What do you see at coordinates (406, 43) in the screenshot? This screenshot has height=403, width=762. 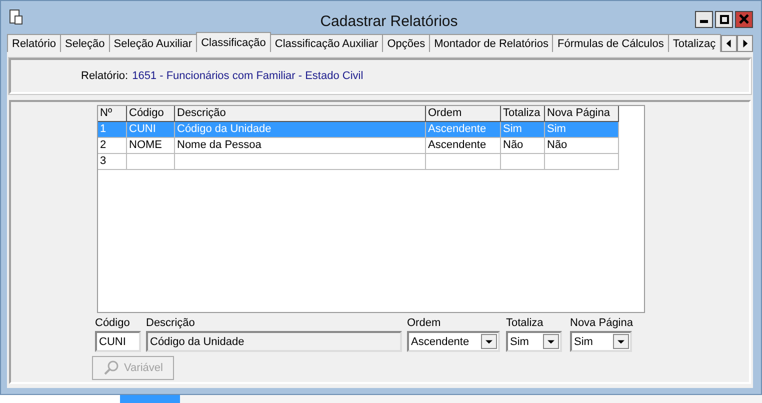 I see `tab: Opções` at bounding box center [406, 43].